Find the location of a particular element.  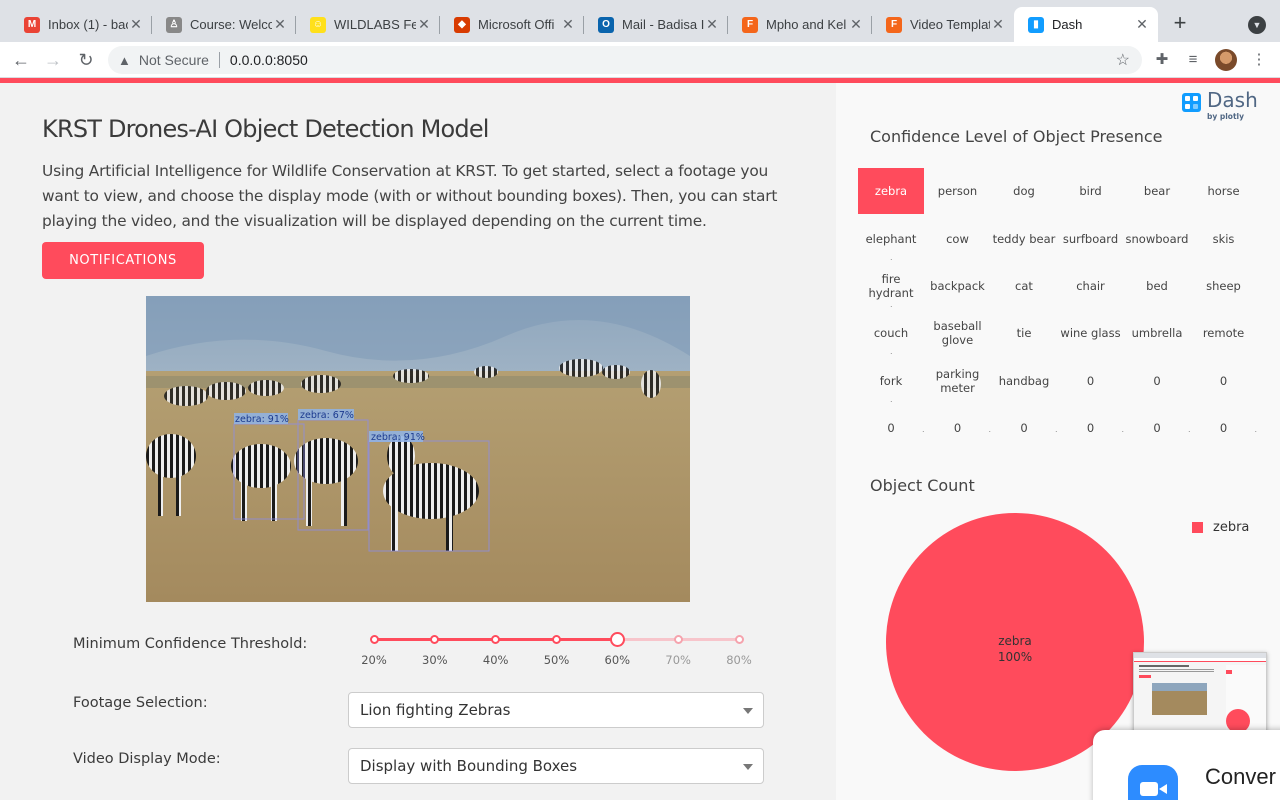

slider-mark-label: 70% is located at coordinates (678, 660).